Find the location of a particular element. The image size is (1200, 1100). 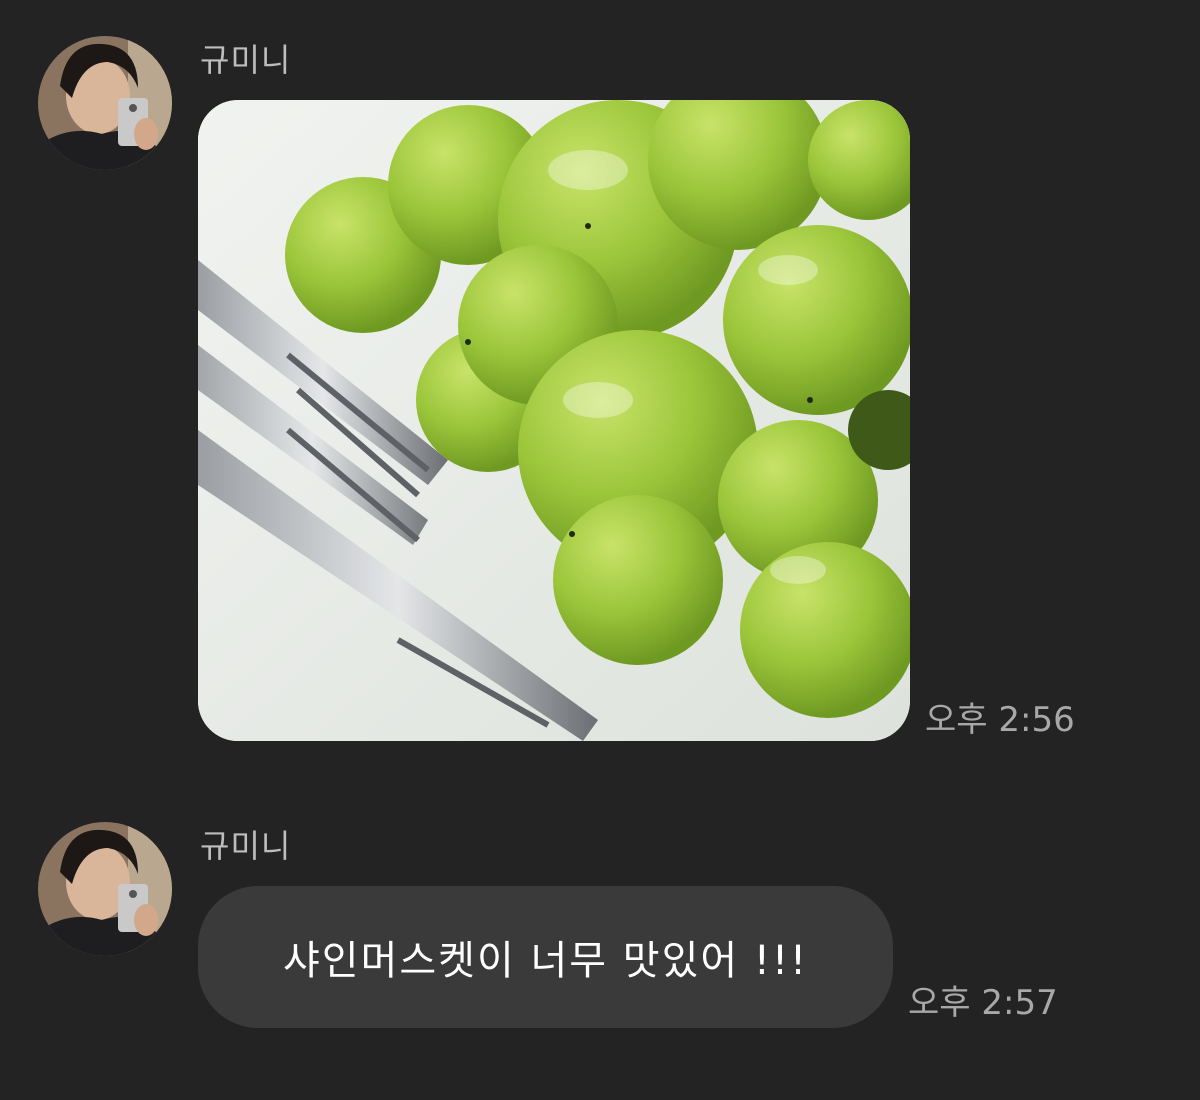

message-text: 샤인머스켓이 너무 맛있어 !!! is located at coordinates (545, 961).